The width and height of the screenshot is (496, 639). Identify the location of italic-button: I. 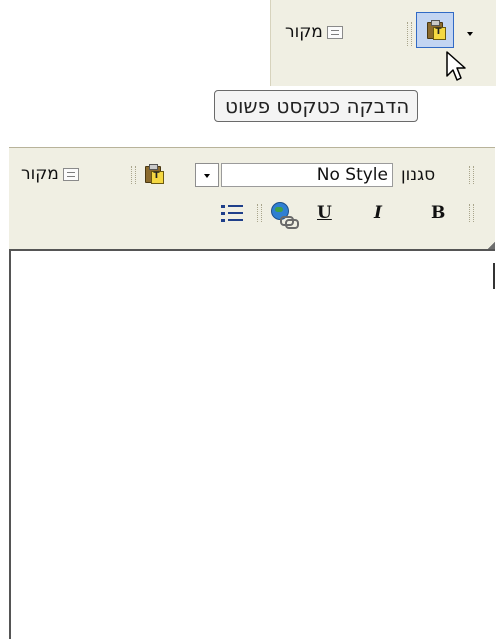
(378, 213).